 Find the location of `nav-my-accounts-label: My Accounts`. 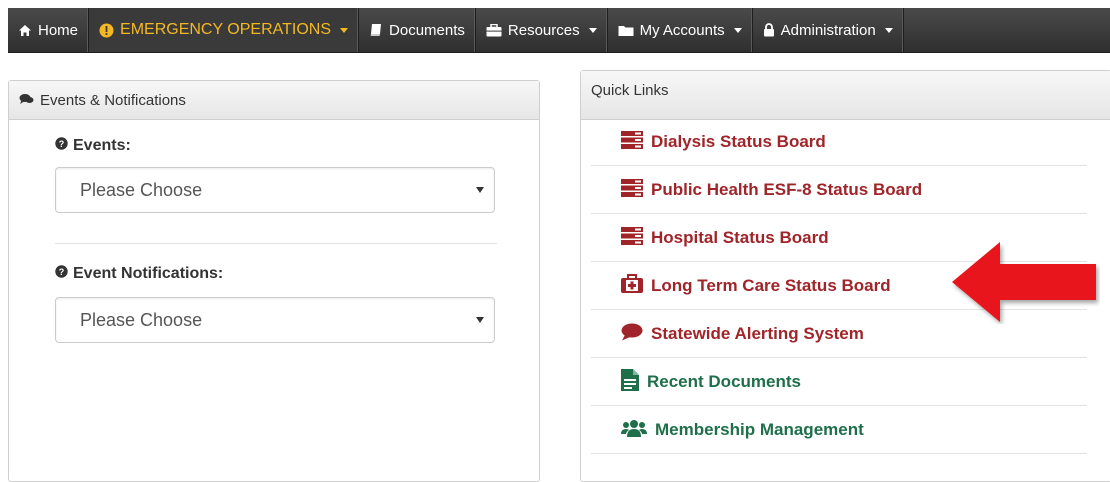

nav-my-accounts-label: My Accounts is located at coordinates (682, 30).